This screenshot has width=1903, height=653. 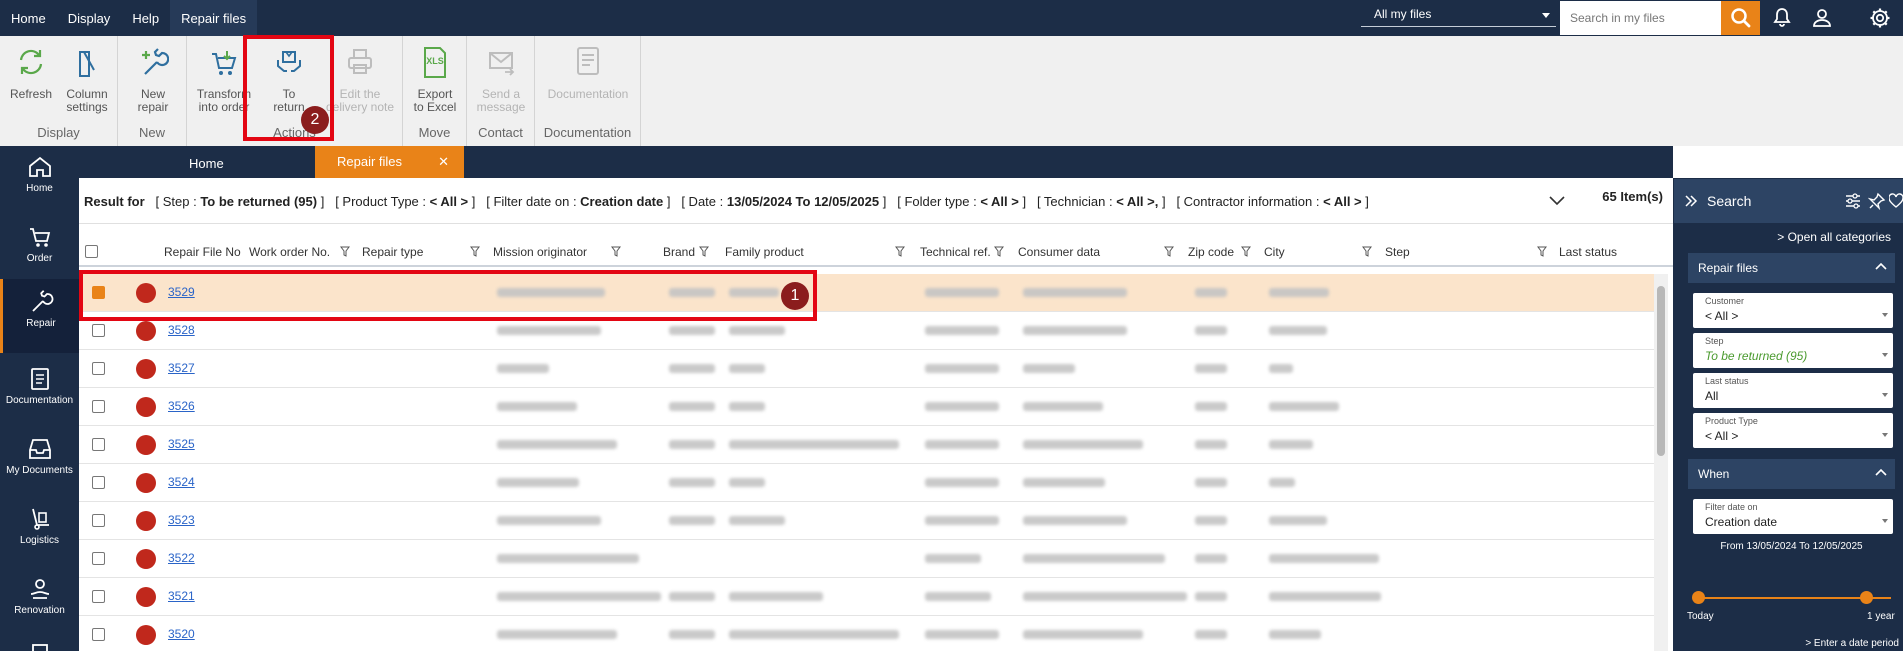 What do you see at coordinates (39, 189) in the screenshot?
I see `nav-home: Home` at bounding box center [39, 189].